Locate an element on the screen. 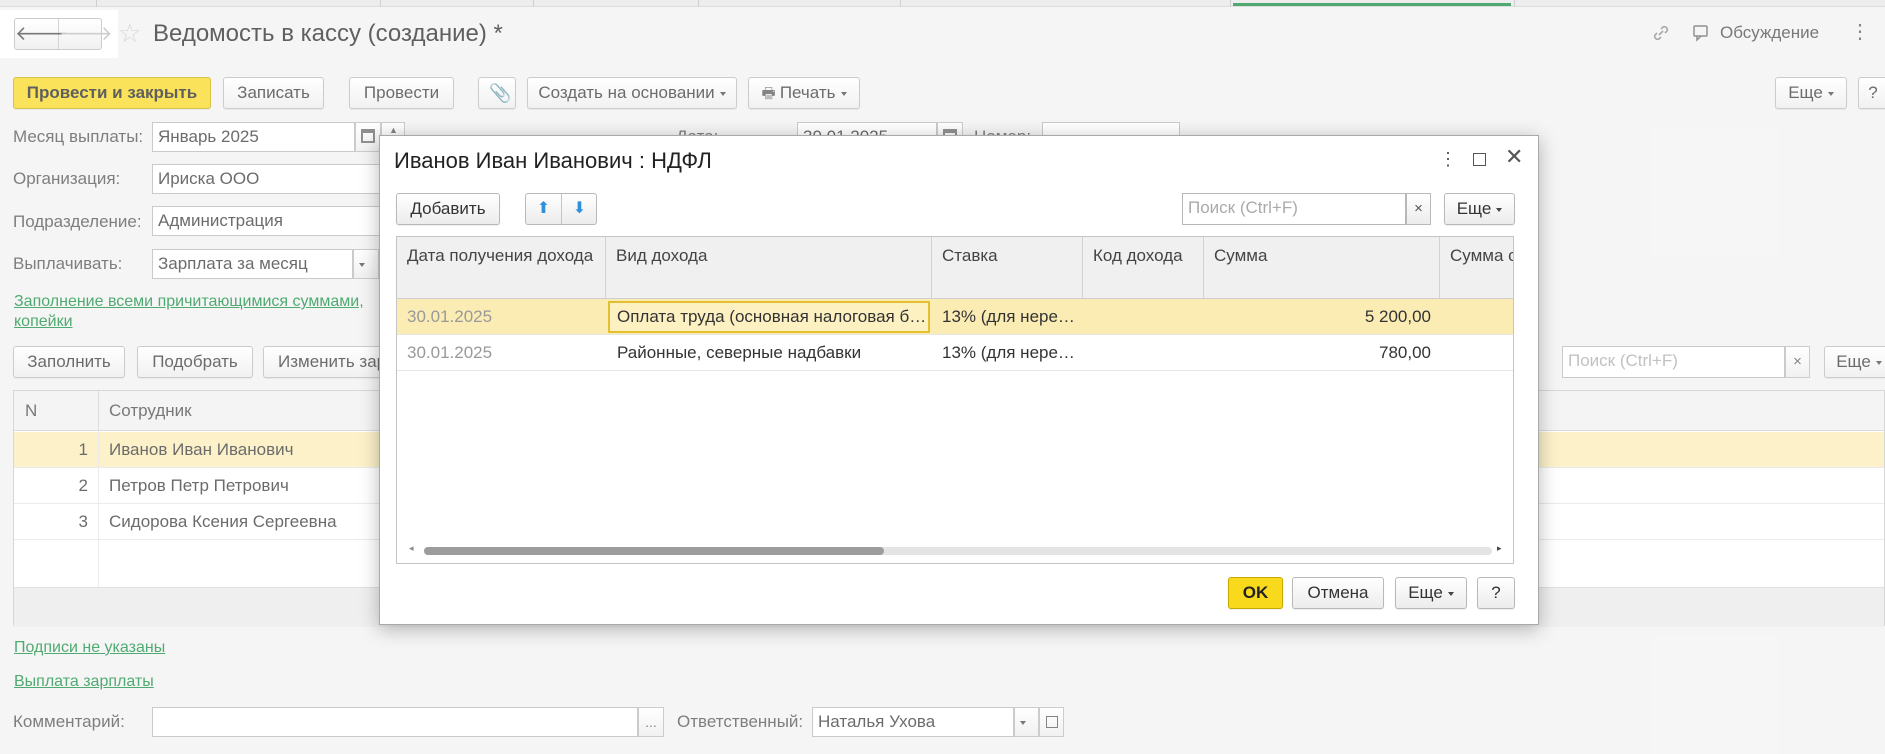 Image resolution: width=1885 pixels, height=754 pixels. dialog-footer-more-label: Еще is located at coordinates (1425, 592).